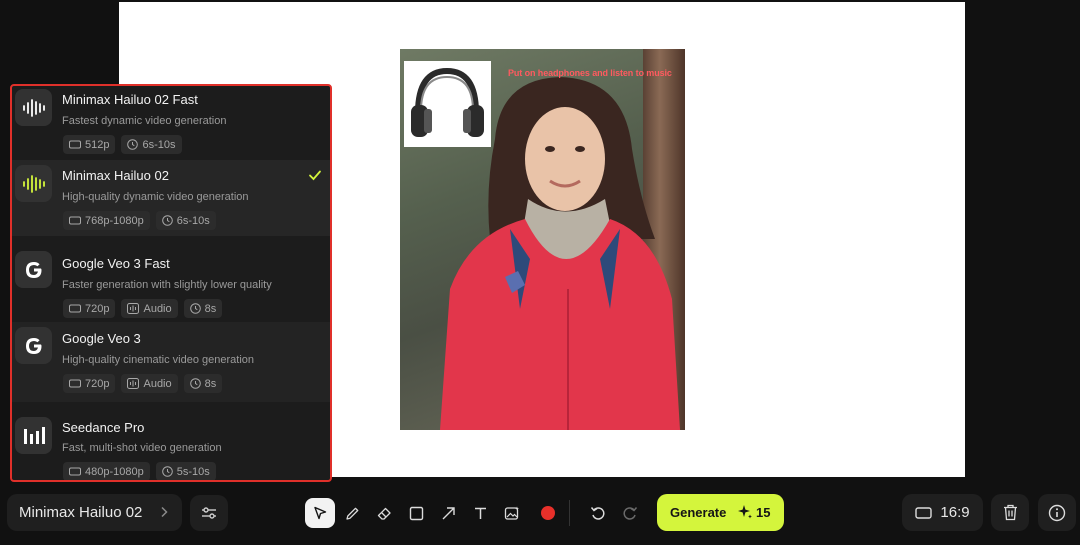  Describe the element at coordinates (155, 197) in the screenshot. I see `model-description: High-quality dynamic video generation` at that location.